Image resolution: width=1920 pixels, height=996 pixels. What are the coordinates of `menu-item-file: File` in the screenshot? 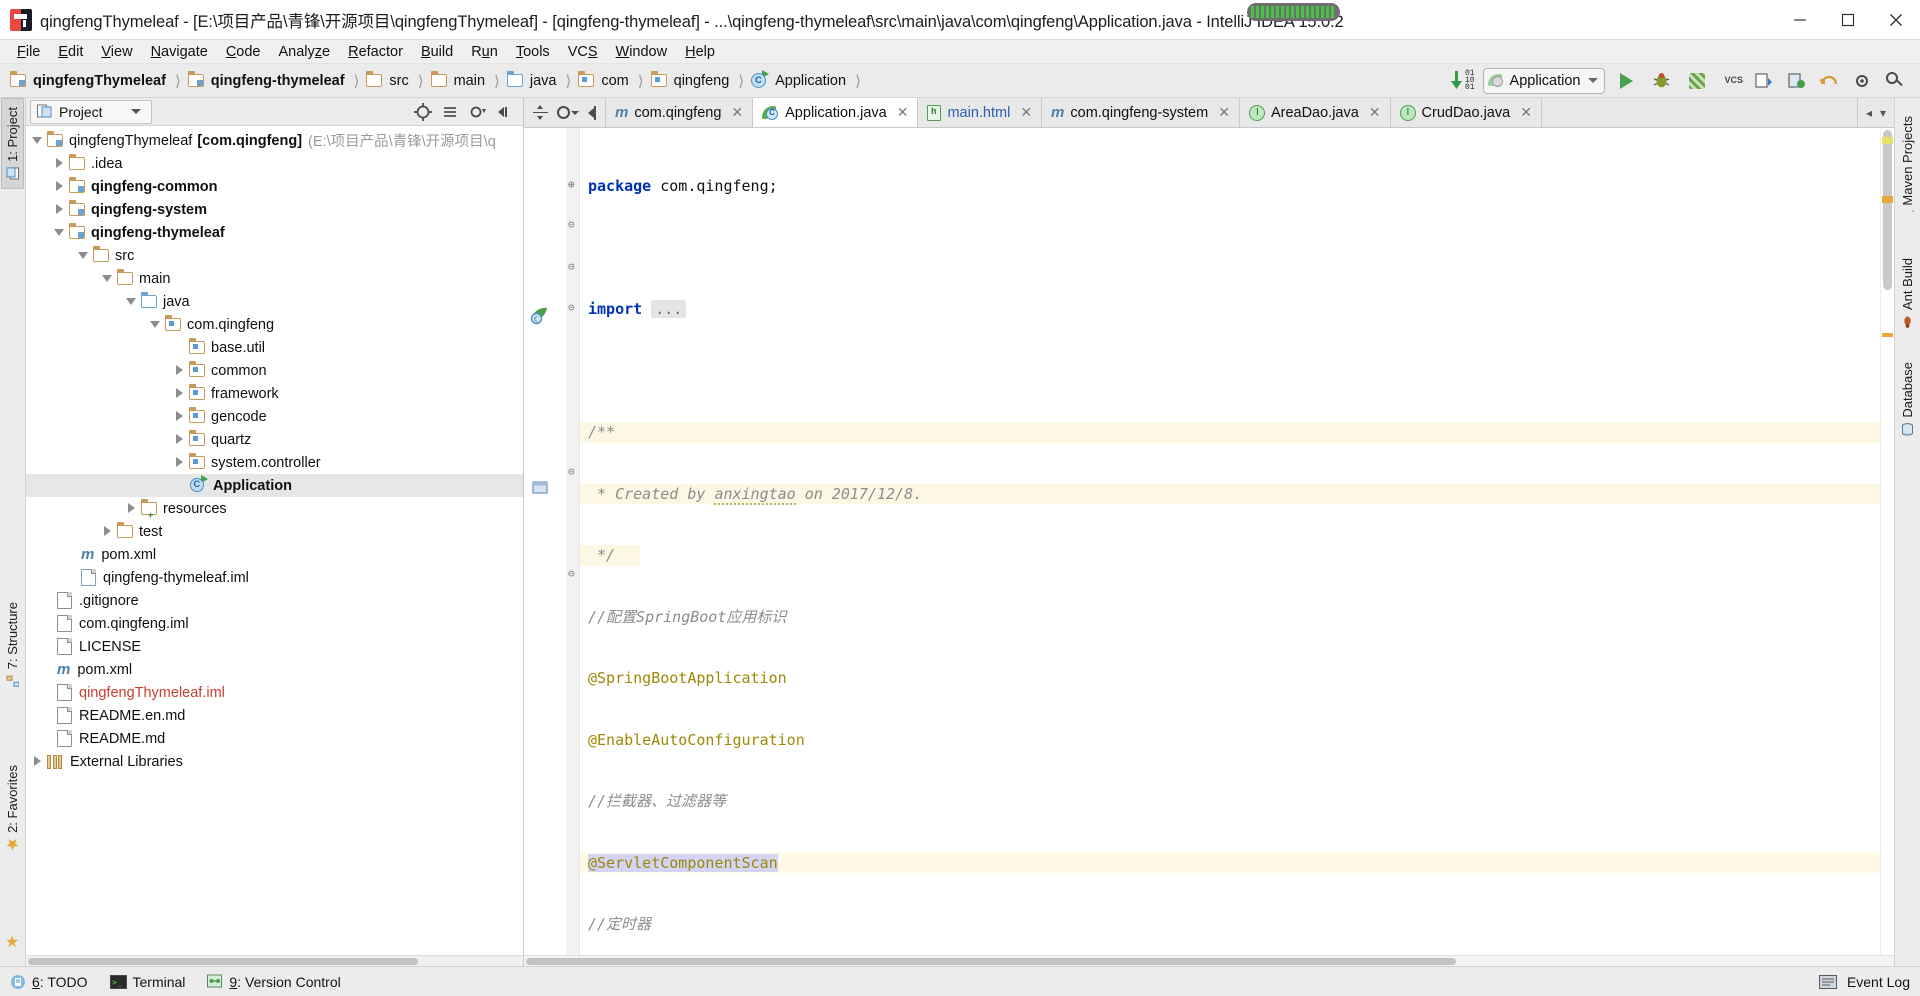 It's located at (28, 52).